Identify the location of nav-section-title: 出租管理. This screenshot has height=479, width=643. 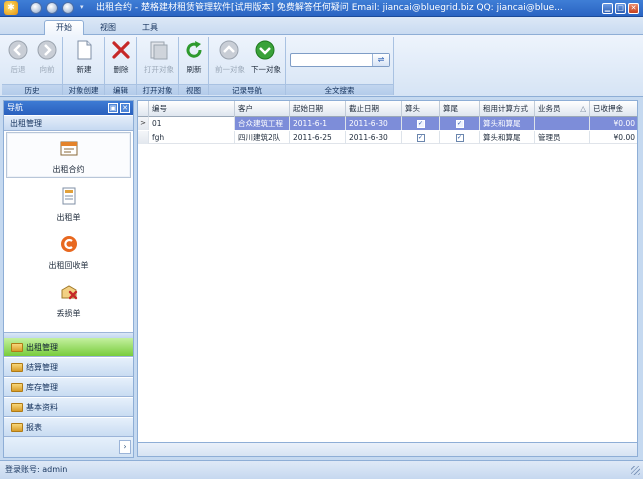
(68, 123).